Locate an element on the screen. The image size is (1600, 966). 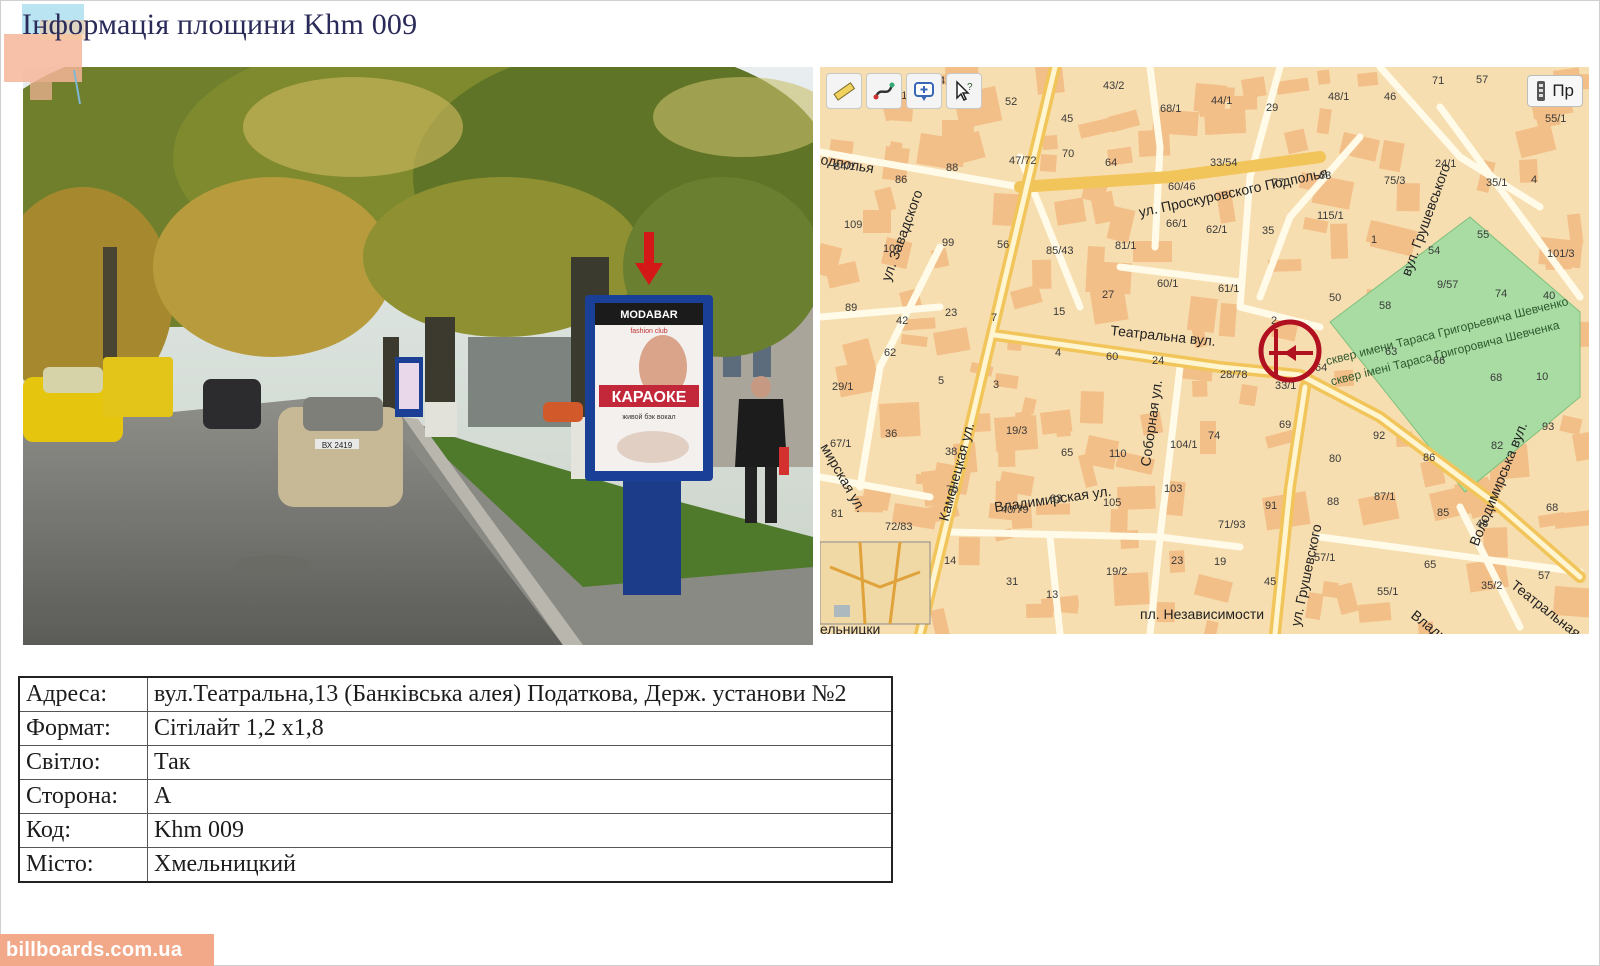
house-number: 46 is located at coordinates (1482, 524).